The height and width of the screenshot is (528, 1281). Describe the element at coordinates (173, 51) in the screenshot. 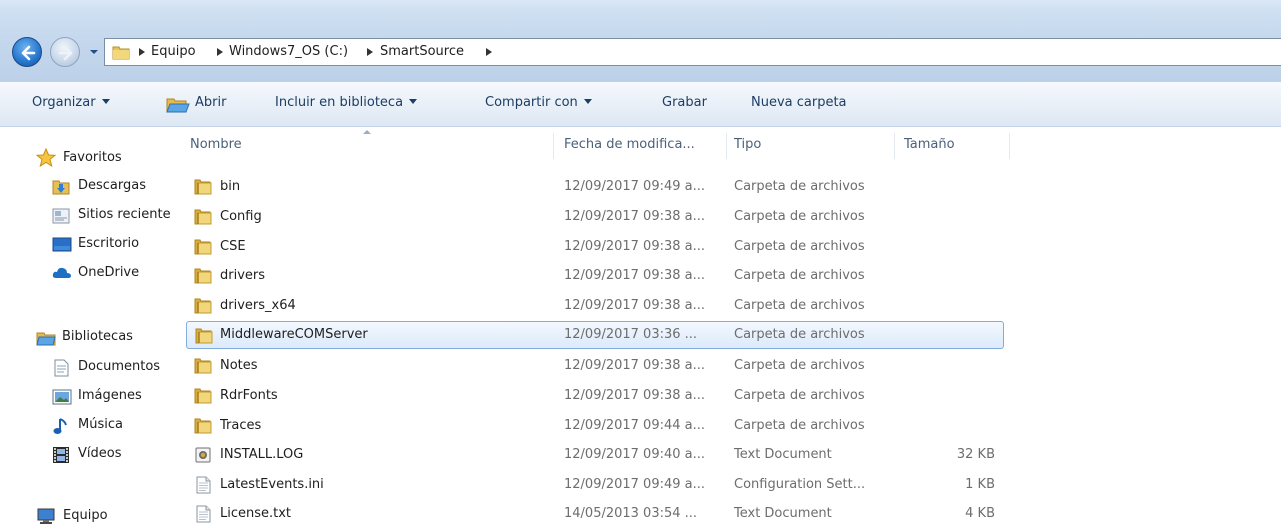

I see `breadcrumb-equipo: Equipo` at that location.